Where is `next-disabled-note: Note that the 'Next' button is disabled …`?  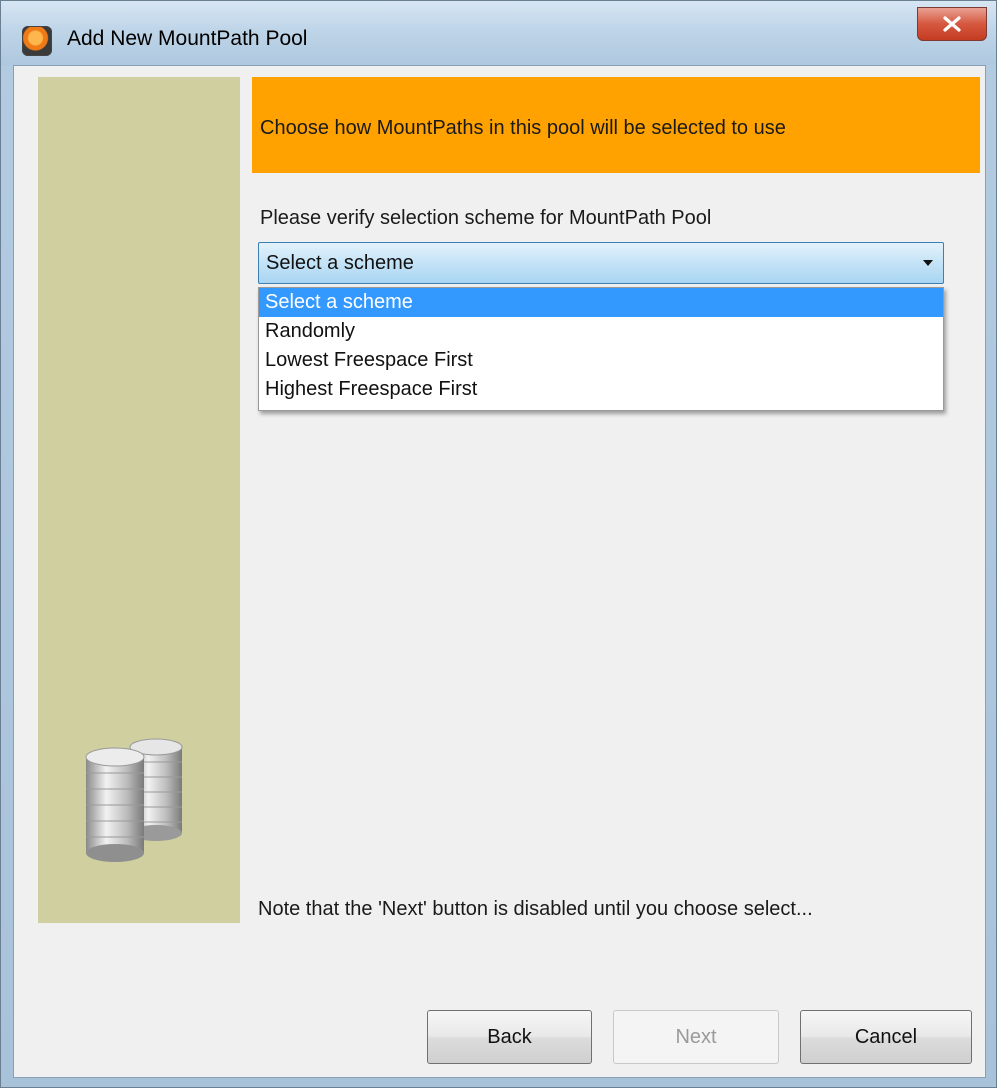 next-disabled-note: Note that the 'Next' button is disabled … is located at coordinates (535, 909).